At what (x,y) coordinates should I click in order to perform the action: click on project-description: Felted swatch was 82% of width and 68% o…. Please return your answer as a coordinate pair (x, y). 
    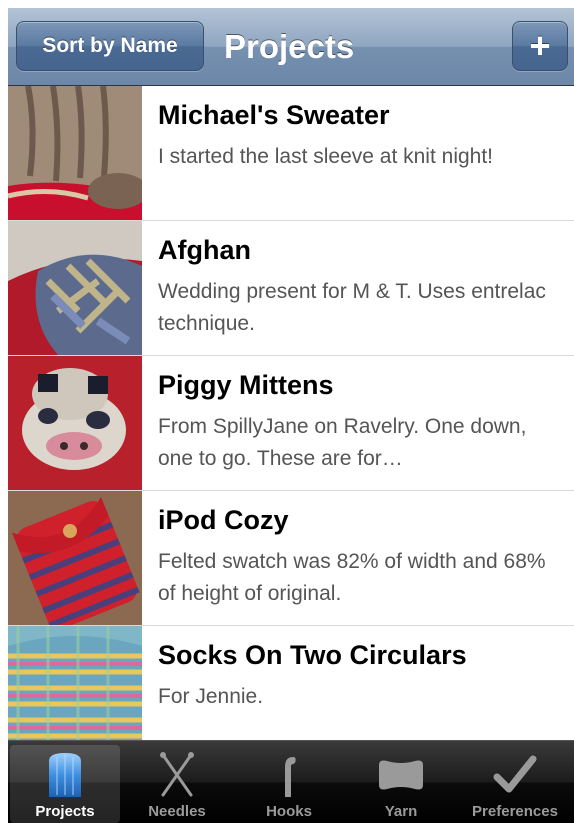
    Looking at the image, I should click on (352, 577).